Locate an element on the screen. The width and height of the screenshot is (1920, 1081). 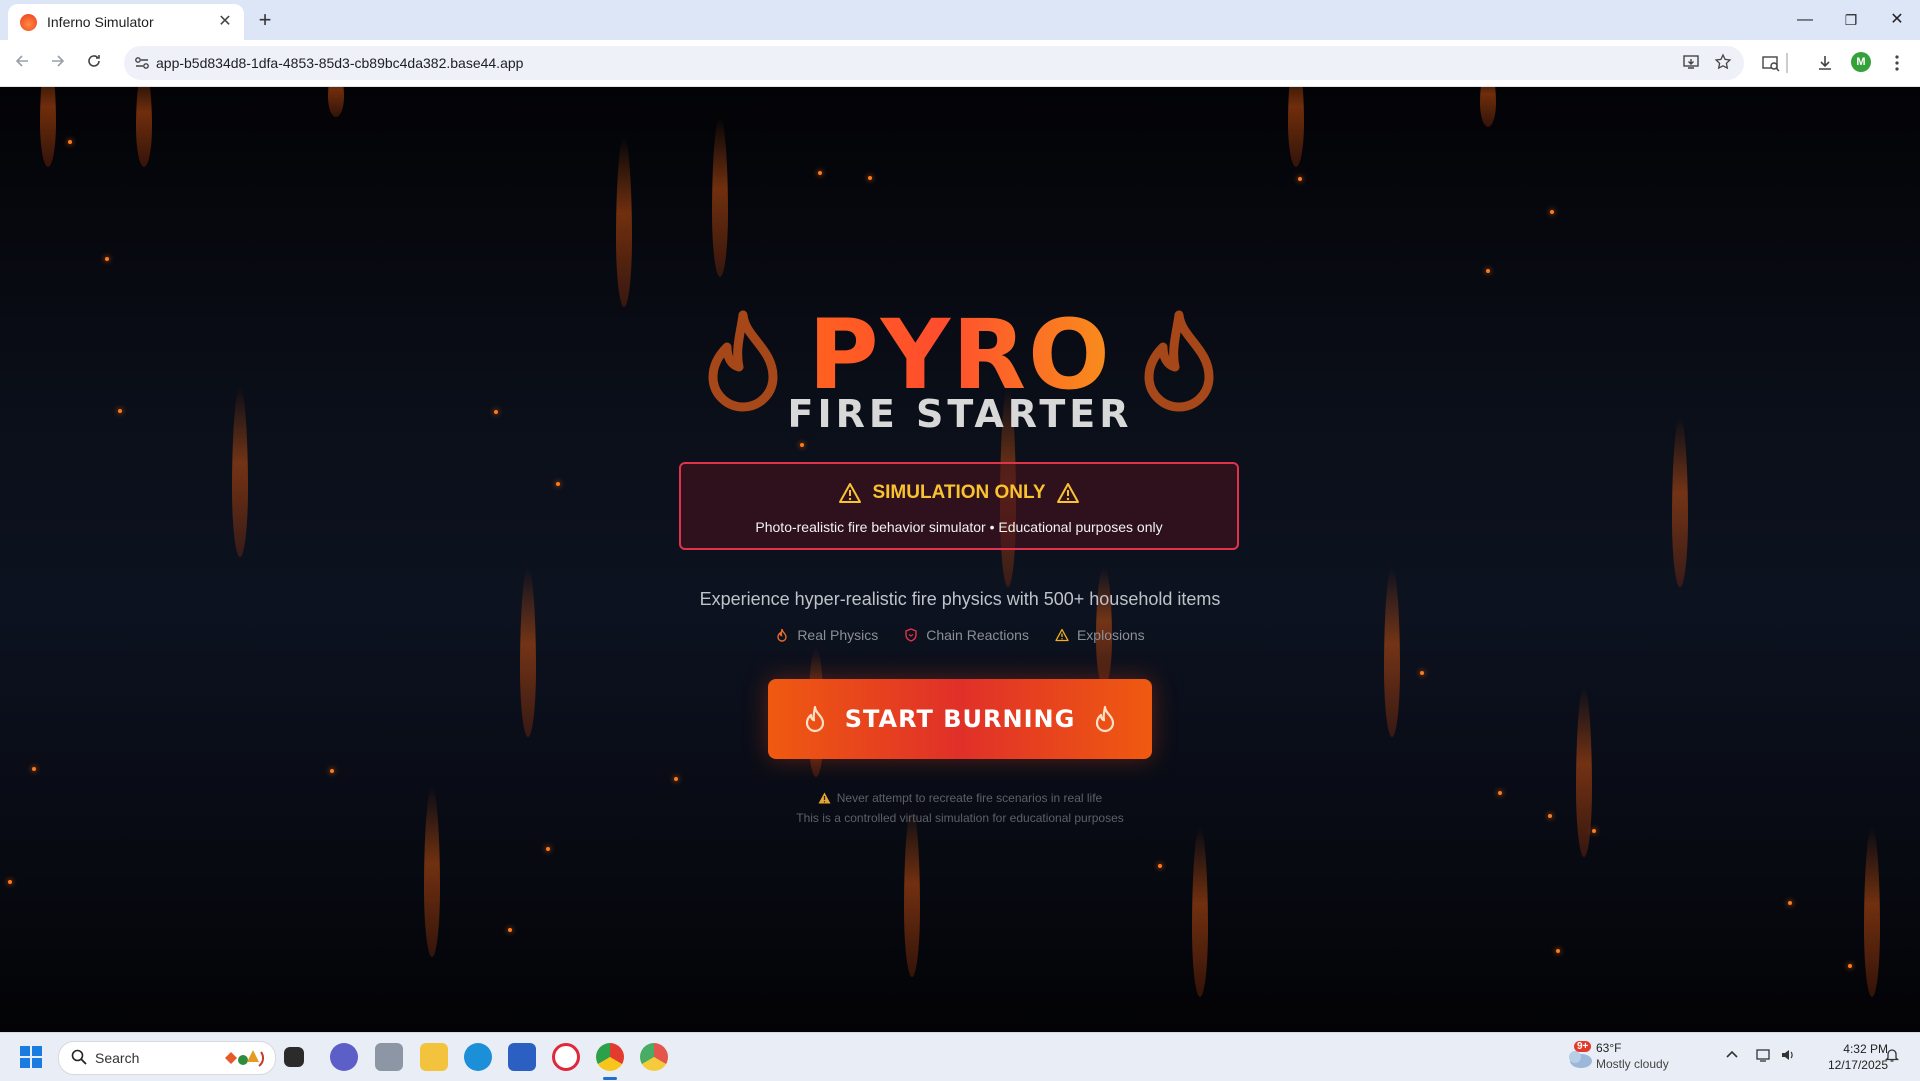
forward-button is located at coordinates (58, 63).